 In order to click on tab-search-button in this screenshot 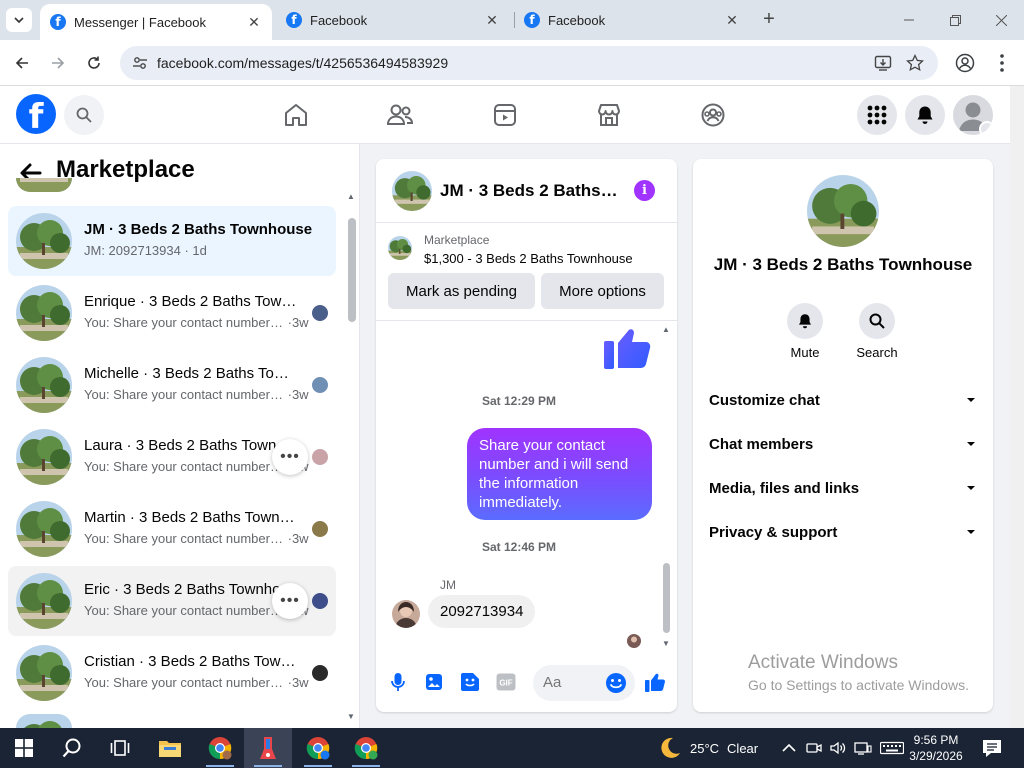, I will do `click(19, 20)`.